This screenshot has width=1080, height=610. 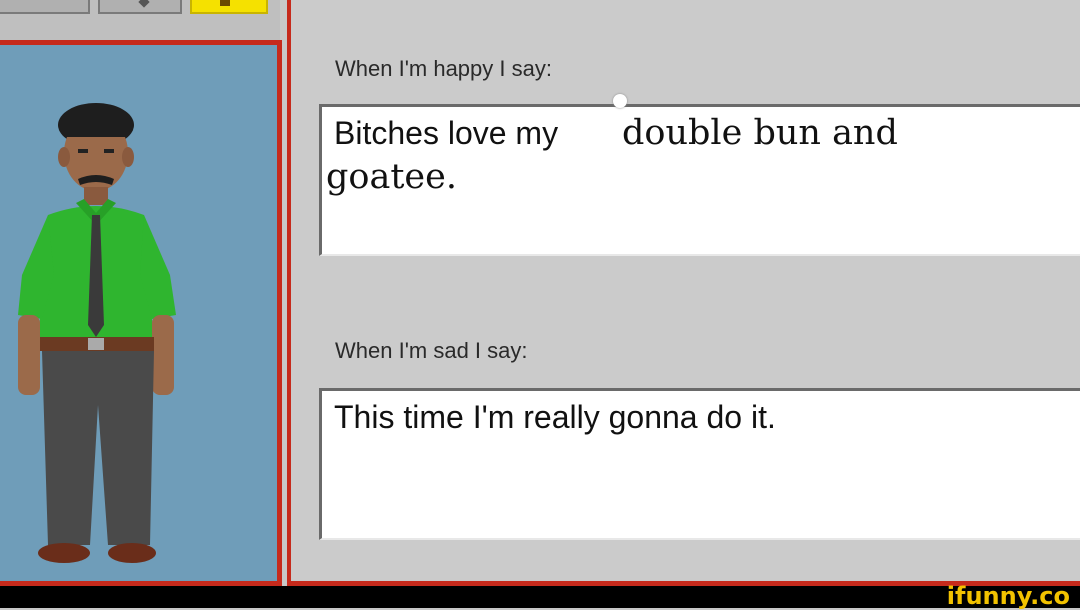 What do you see at coordinates (97, 333) in the screenshot?
I see `character-avatar` at bounding box center [97, 333].